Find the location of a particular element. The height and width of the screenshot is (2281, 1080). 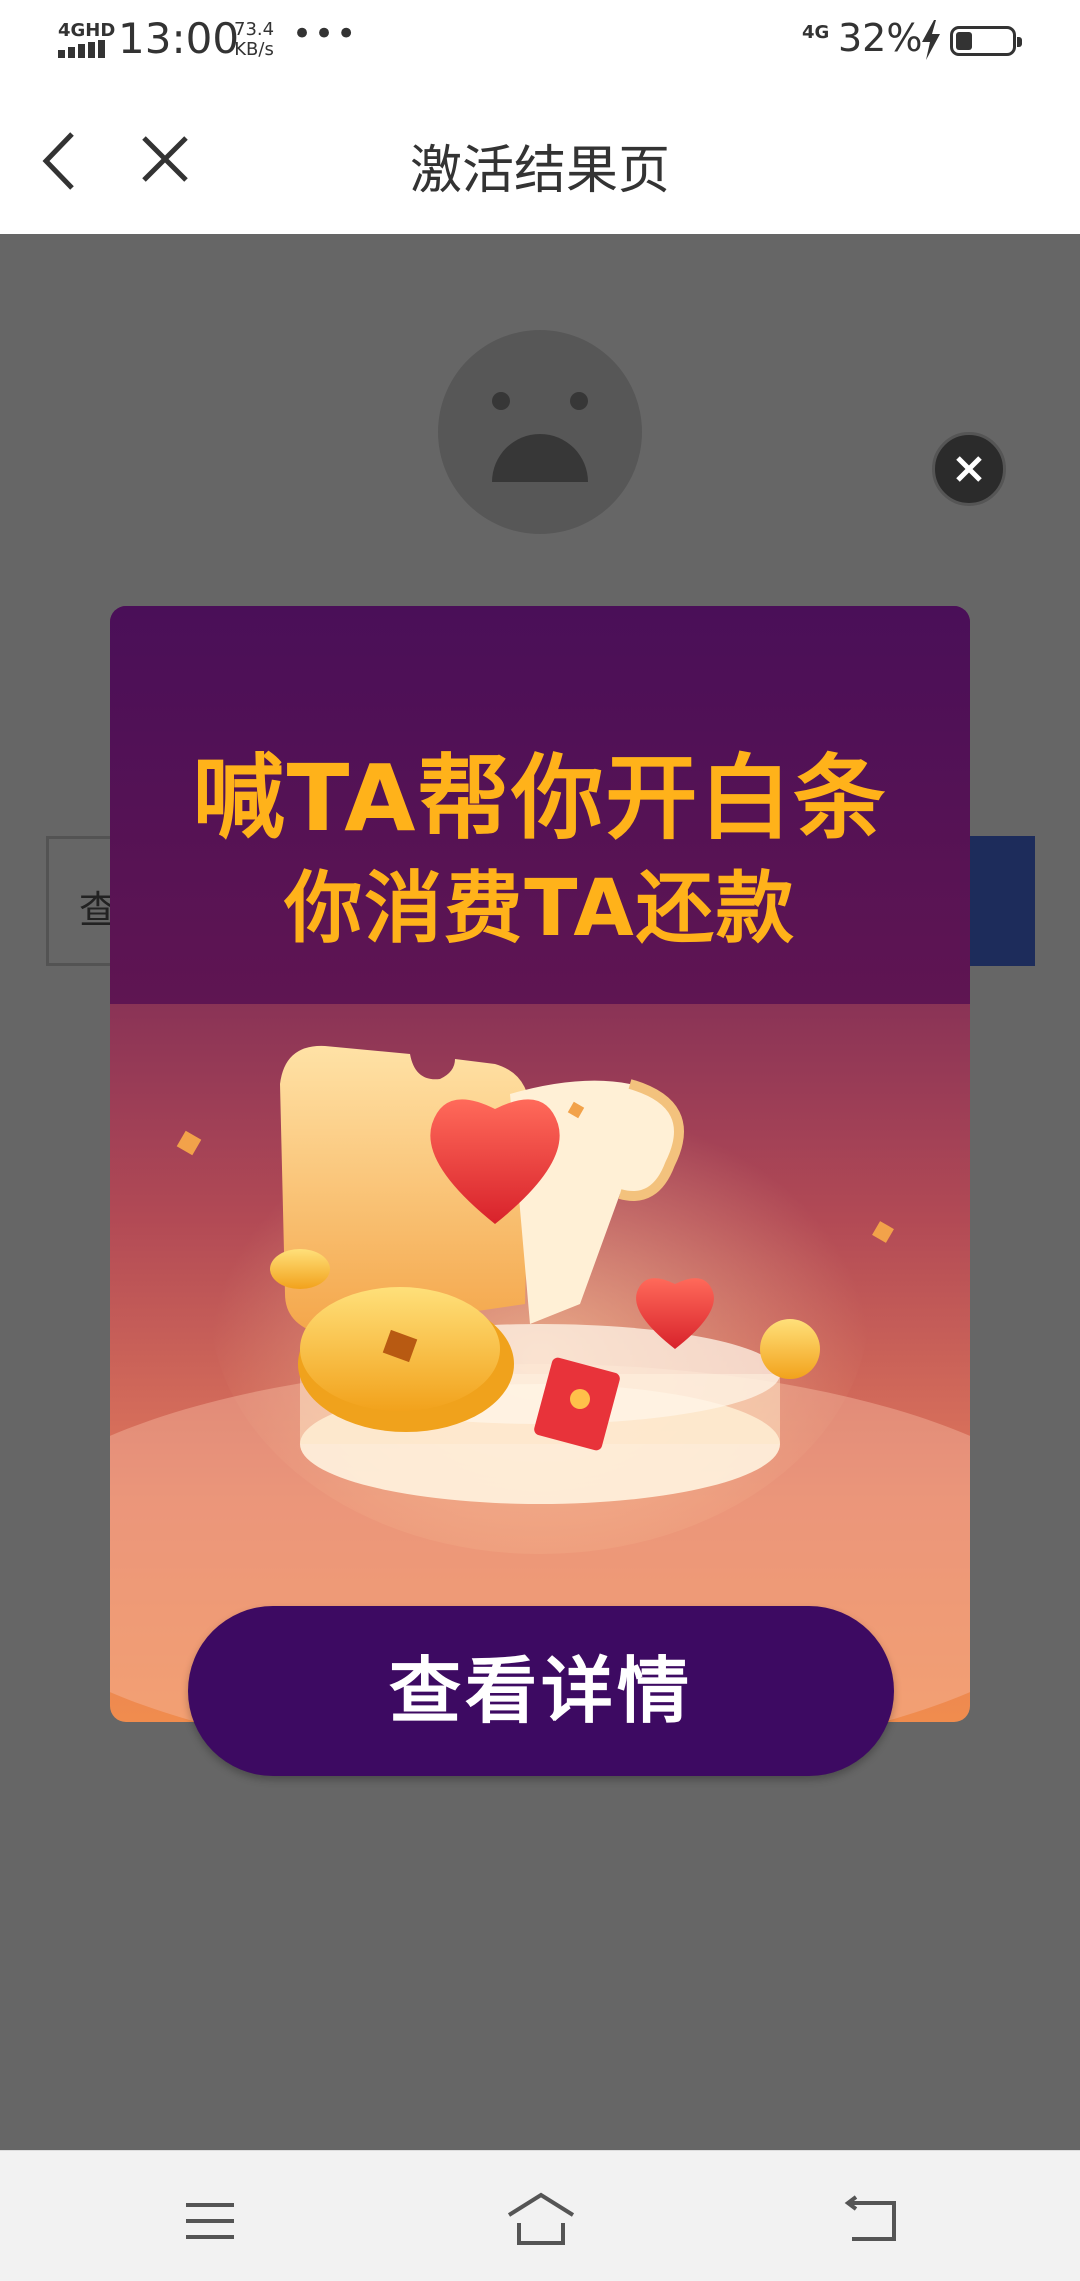

network-type: 4GHD is located at coordinates (87, 30).